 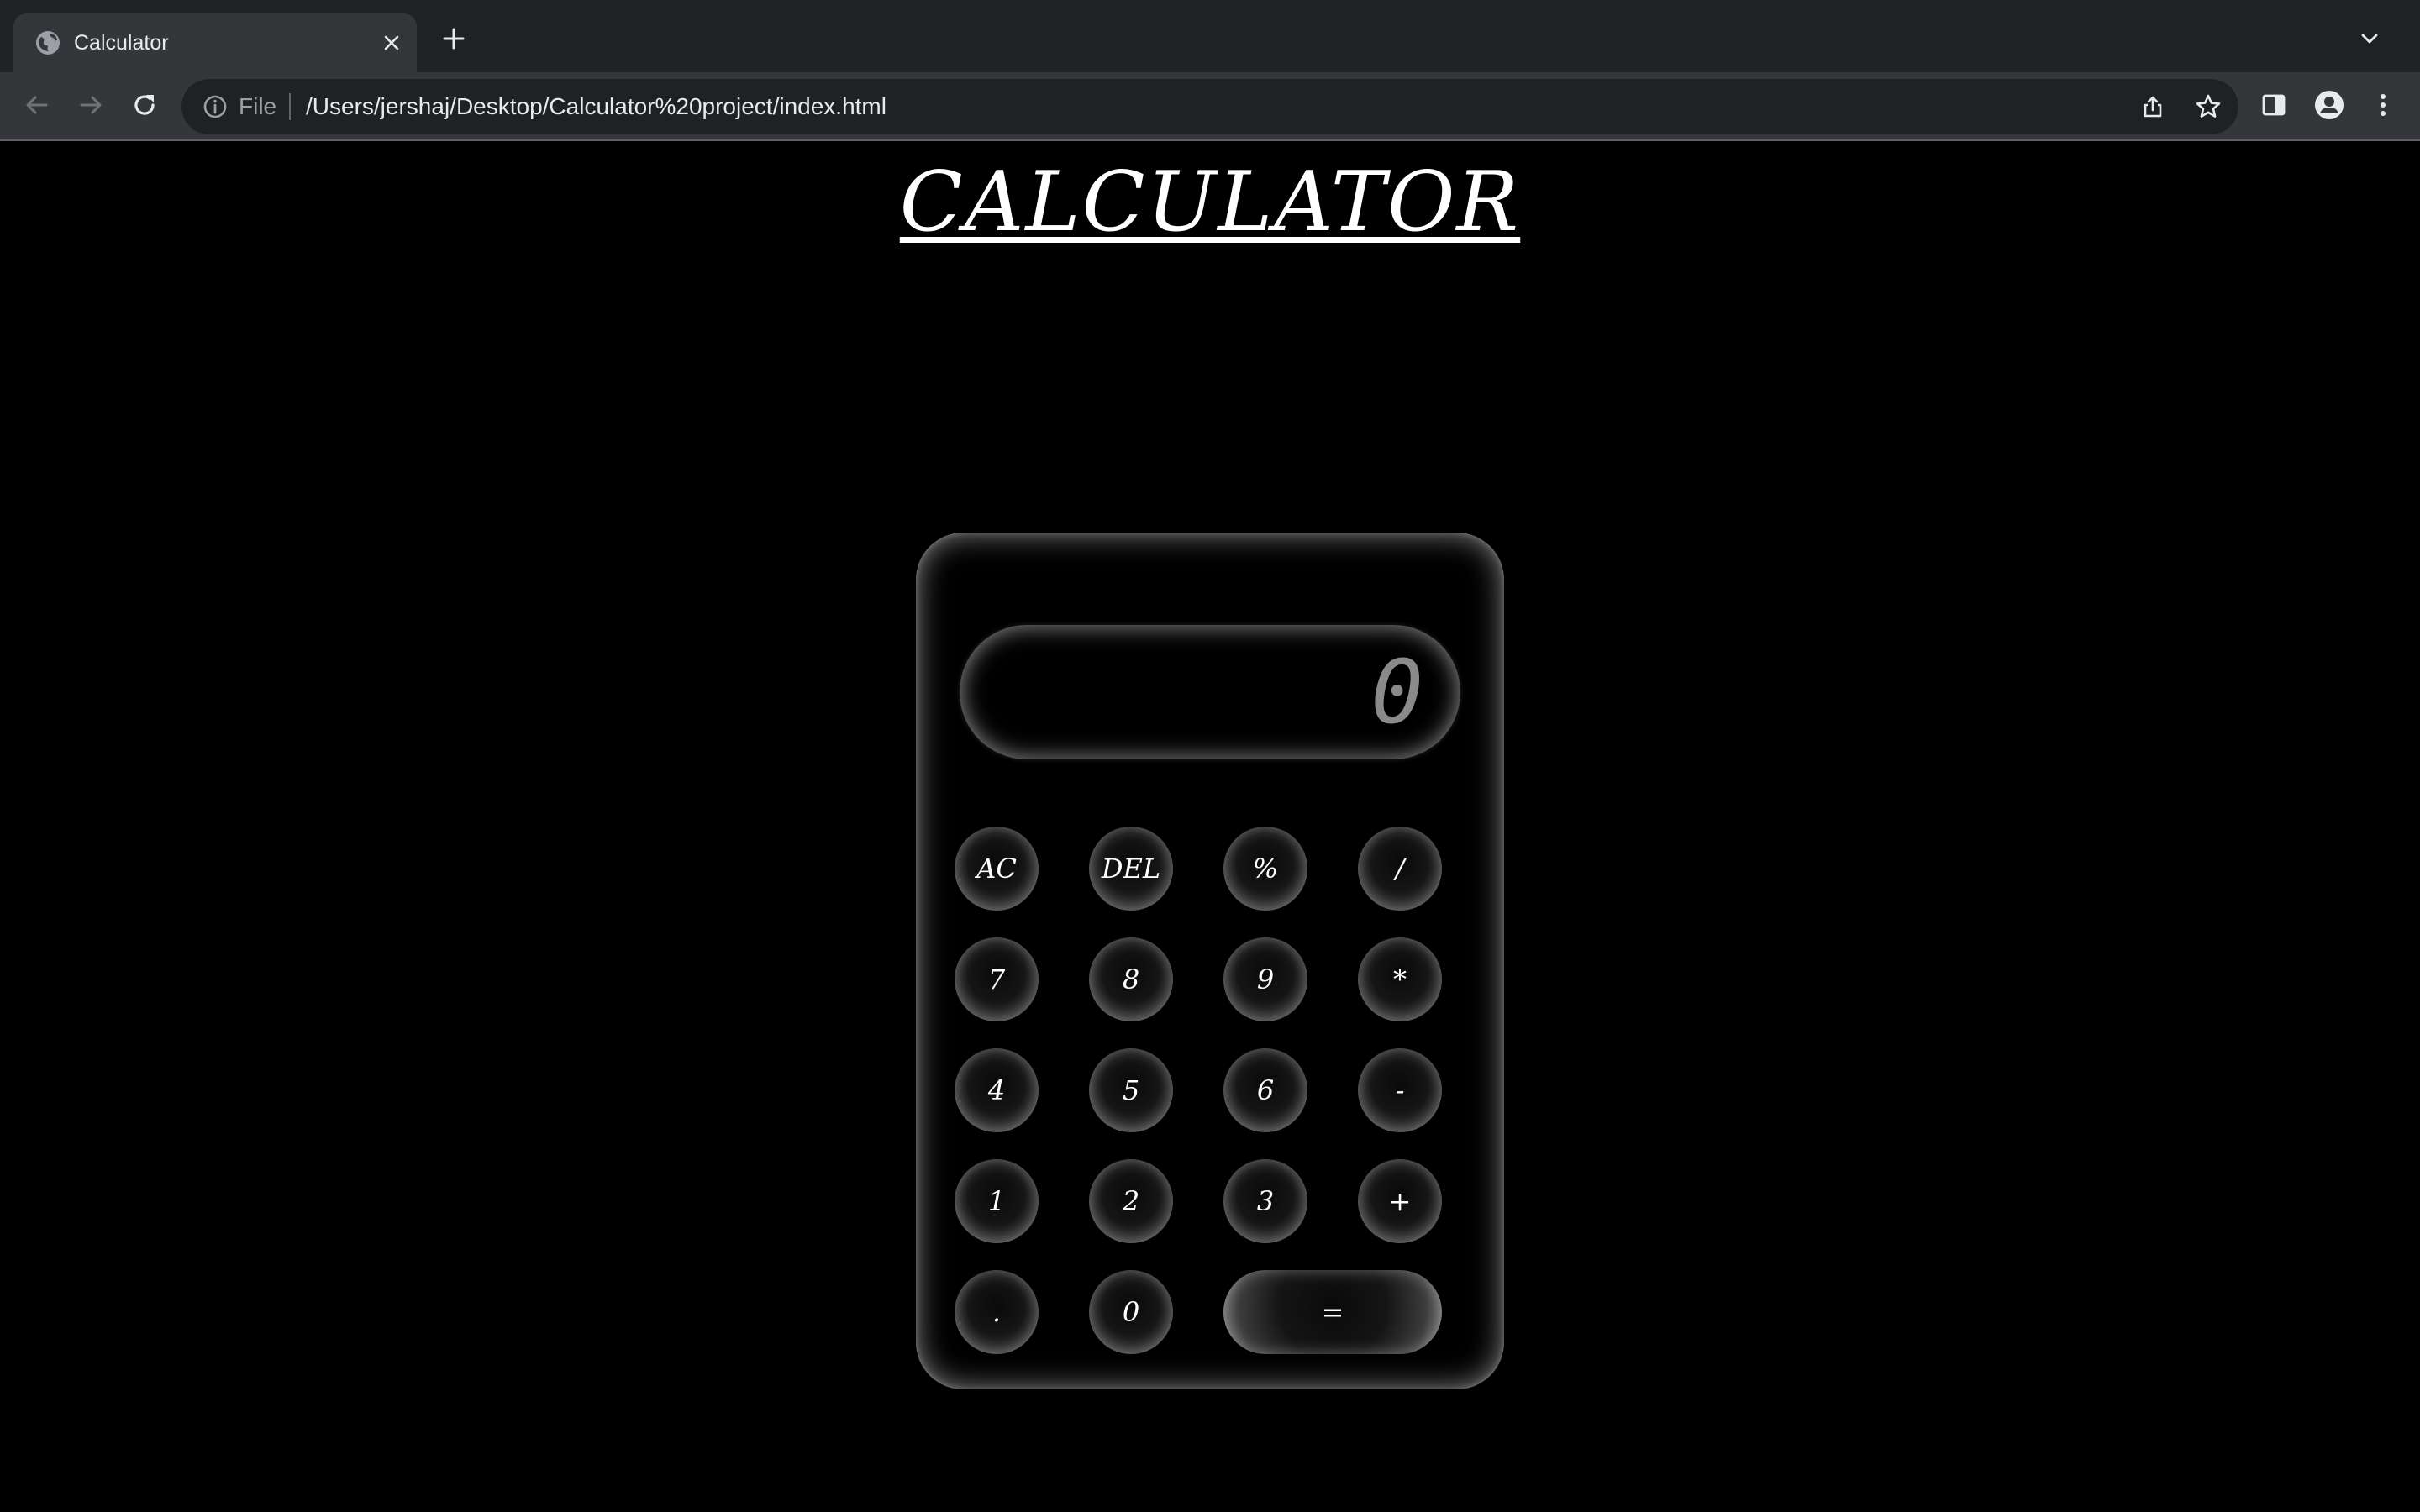 I want to click on chevron-down-icon, so click(x=2370, y=40).